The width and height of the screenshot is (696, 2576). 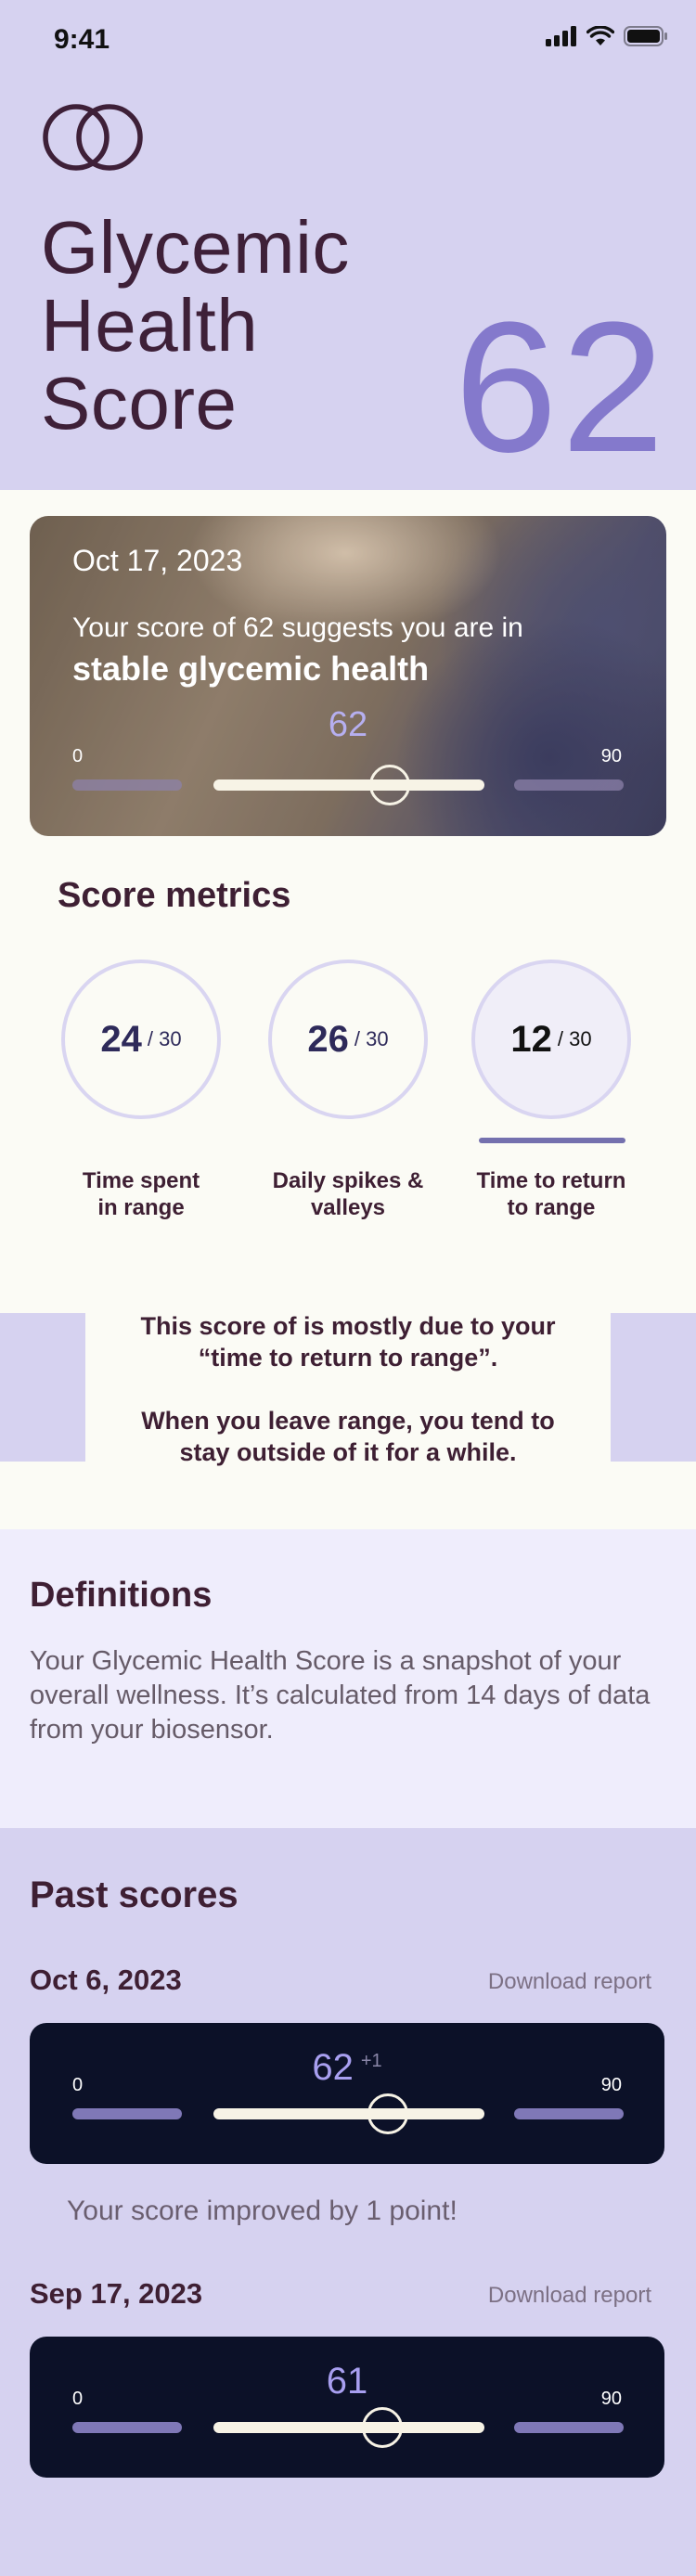 What do you see at coordinates (348, 1194) in the screenshot?
I see `metric-label: Daily spikes & valleys` at bounding box center [348, 1194].